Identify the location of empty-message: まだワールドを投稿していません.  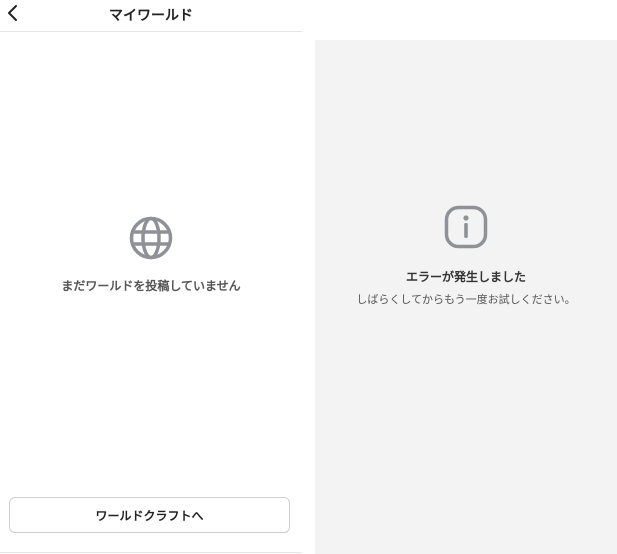
(151, 286).